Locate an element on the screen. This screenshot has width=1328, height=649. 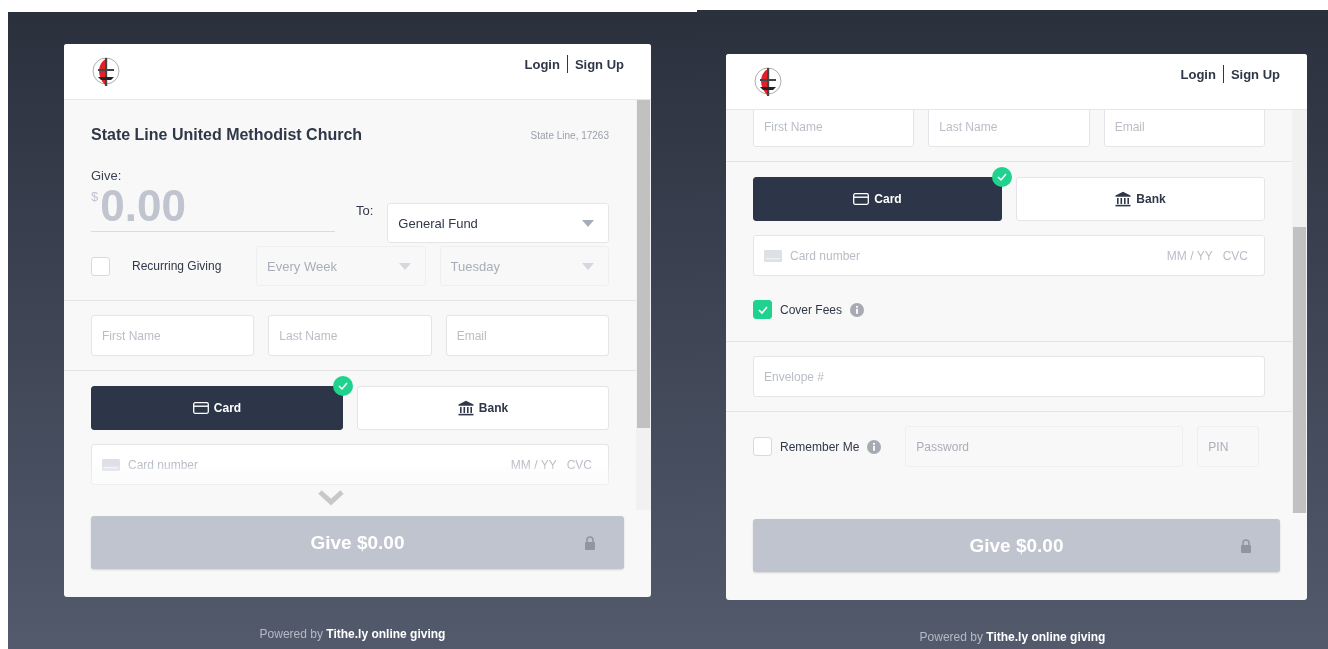
checkbox-label: Recurring Giving is located at coordinates (177, 266).